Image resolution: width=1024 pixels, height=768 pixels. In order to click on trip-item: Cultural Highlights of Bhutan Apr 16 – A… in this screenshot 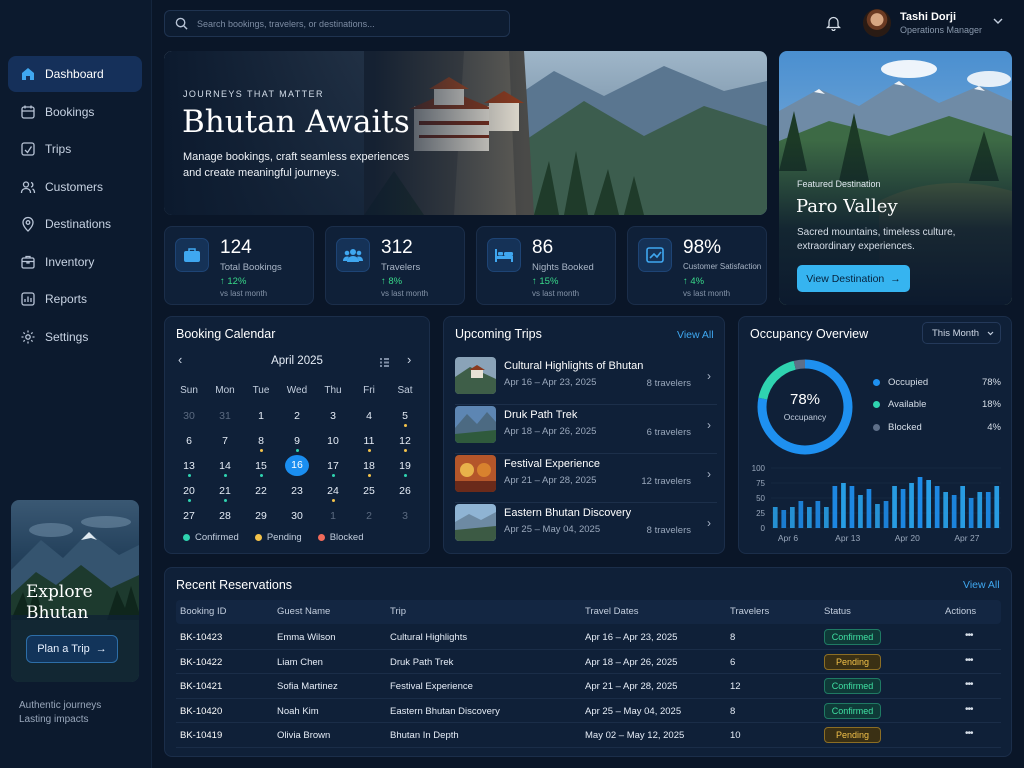, I will do `click(586, 380)`.